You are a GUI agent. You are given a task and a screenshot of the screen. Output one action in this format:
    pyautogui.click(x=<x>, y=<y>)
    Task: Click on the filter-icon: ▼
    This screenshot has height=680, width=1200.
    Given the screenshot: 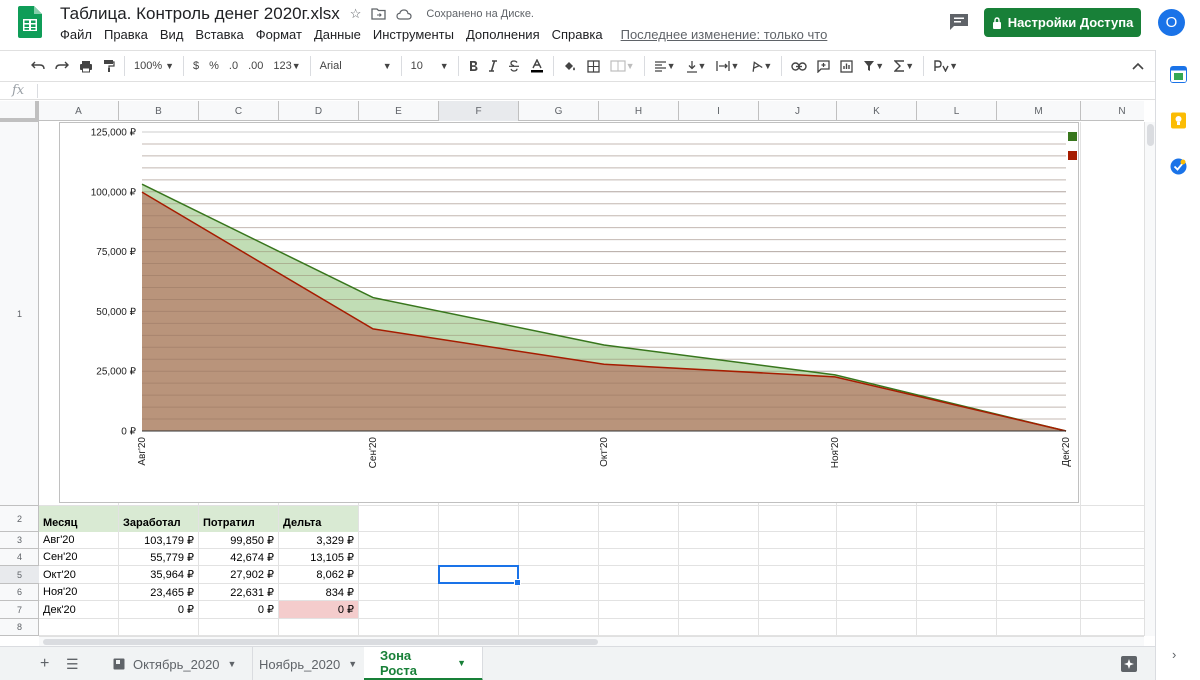 What is the action you would take?
    pyautogui.click(x=873, y=66)
    